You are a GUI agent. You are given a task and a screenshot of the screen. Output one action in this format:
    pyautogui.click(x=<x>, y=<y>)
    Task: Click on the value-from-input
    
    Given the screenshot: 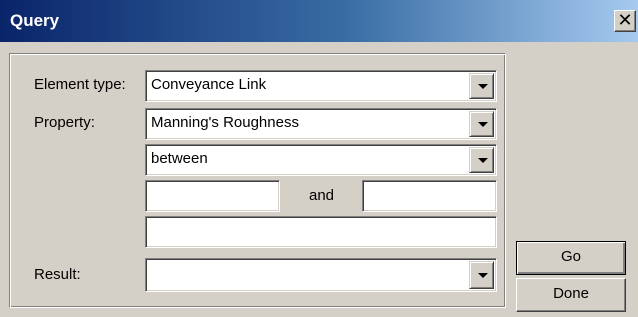 What is the action you would take?
    pyautogui.click(x=212, y=196)
    